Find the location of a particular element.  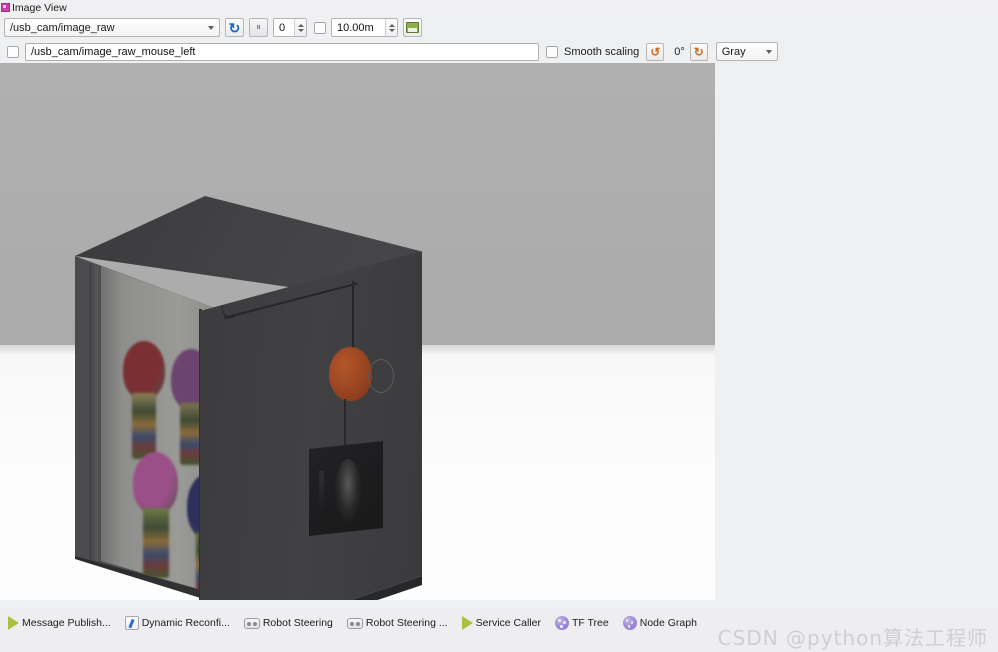

rotate-ccw-button: ↺ is located at coordinates (655, 51).